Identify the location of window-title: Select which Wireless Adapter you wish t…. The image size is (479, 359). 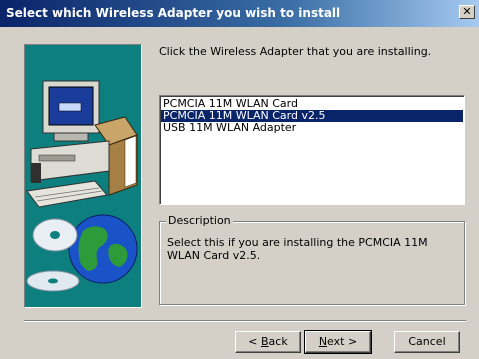
(173, 13).